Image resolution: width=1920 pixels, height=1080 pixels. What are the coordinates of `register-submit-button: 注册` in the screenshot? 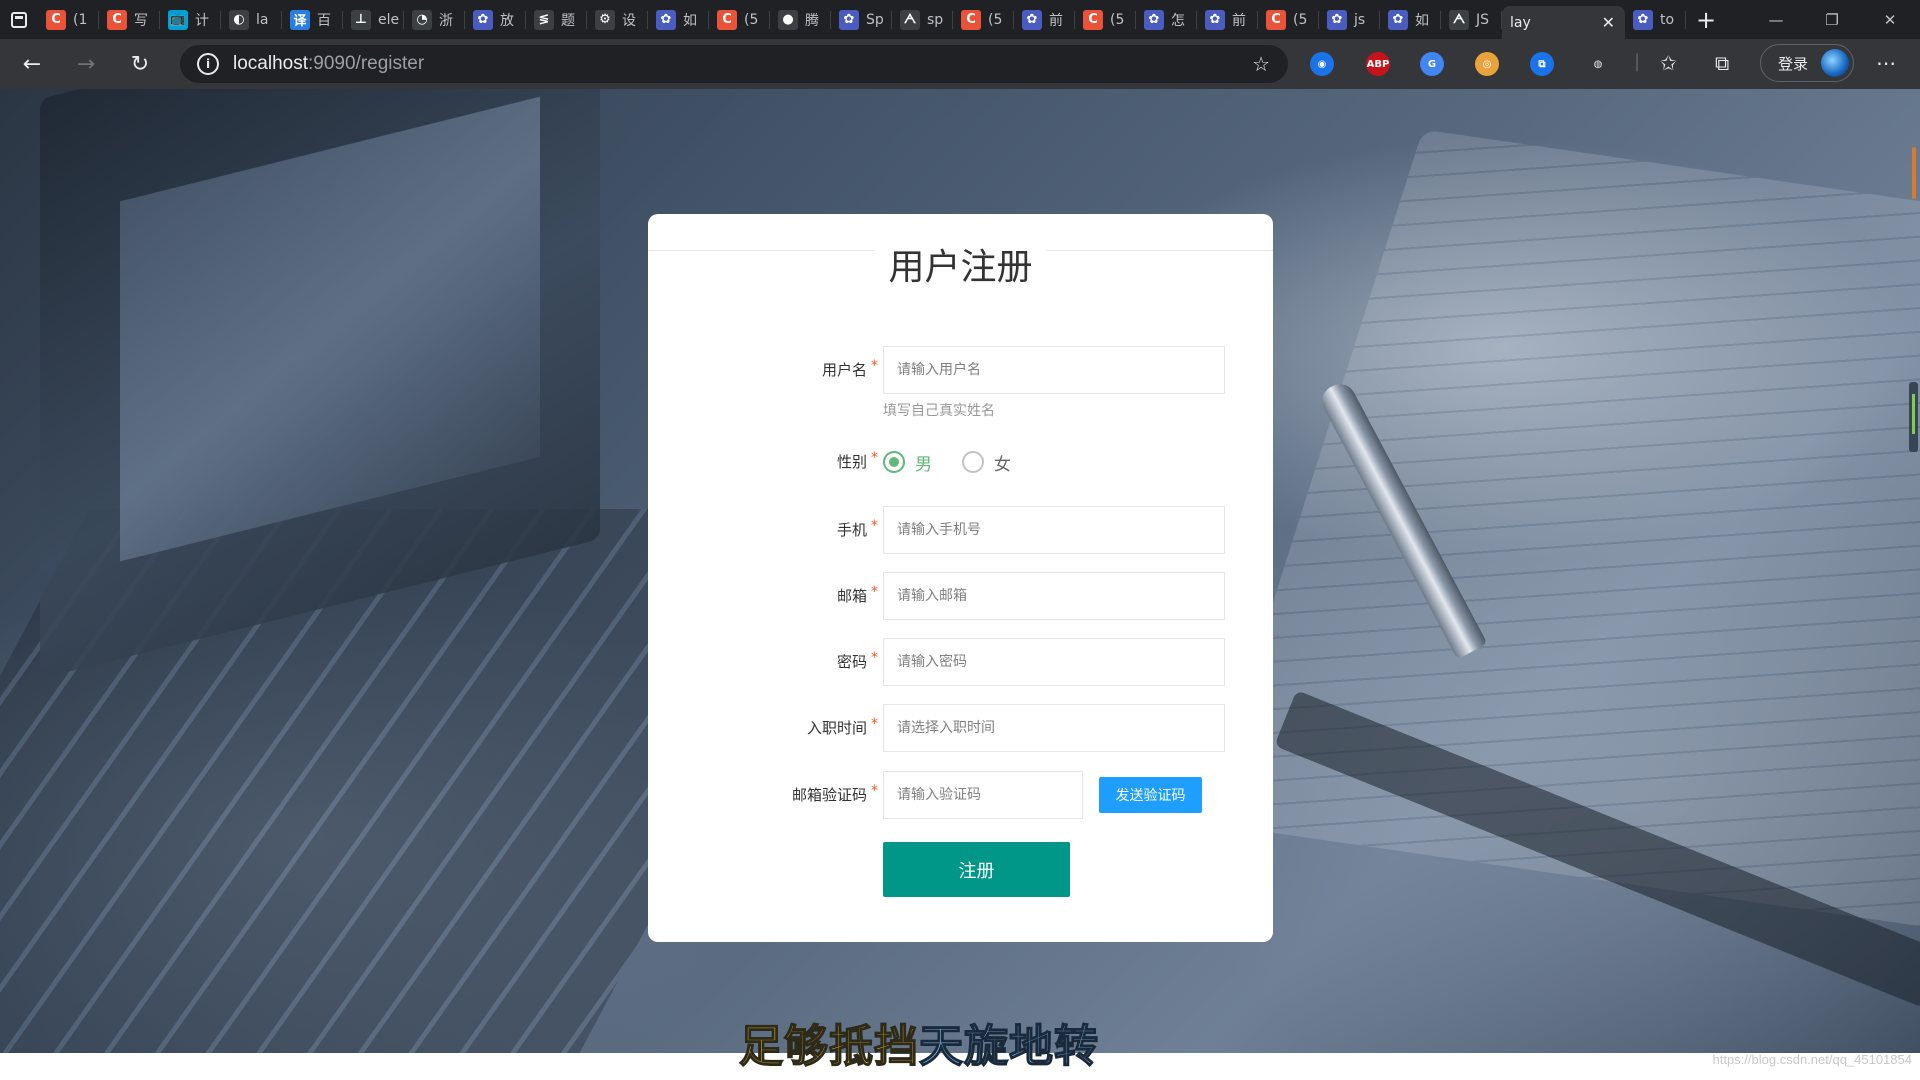 It's located at (976, 869).